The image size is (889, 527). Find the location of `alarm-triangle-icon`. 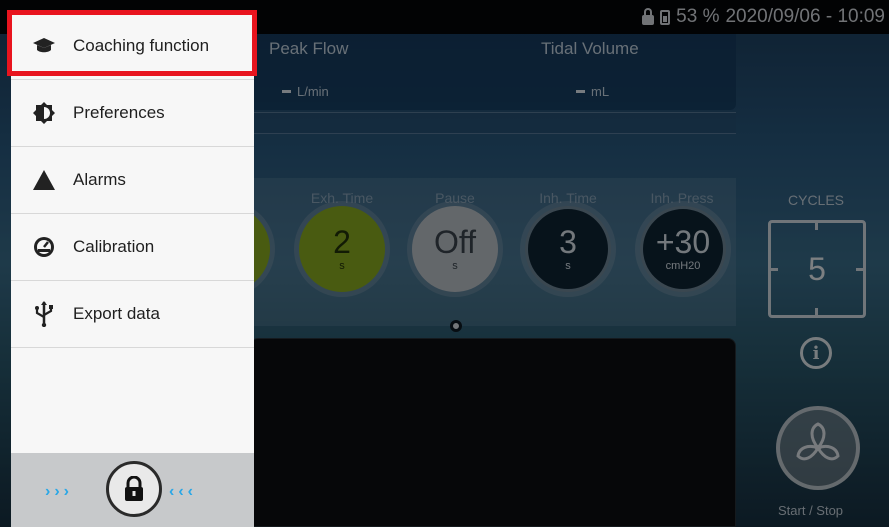

alarm-triangle-icon is located at coordinates (44, 180).